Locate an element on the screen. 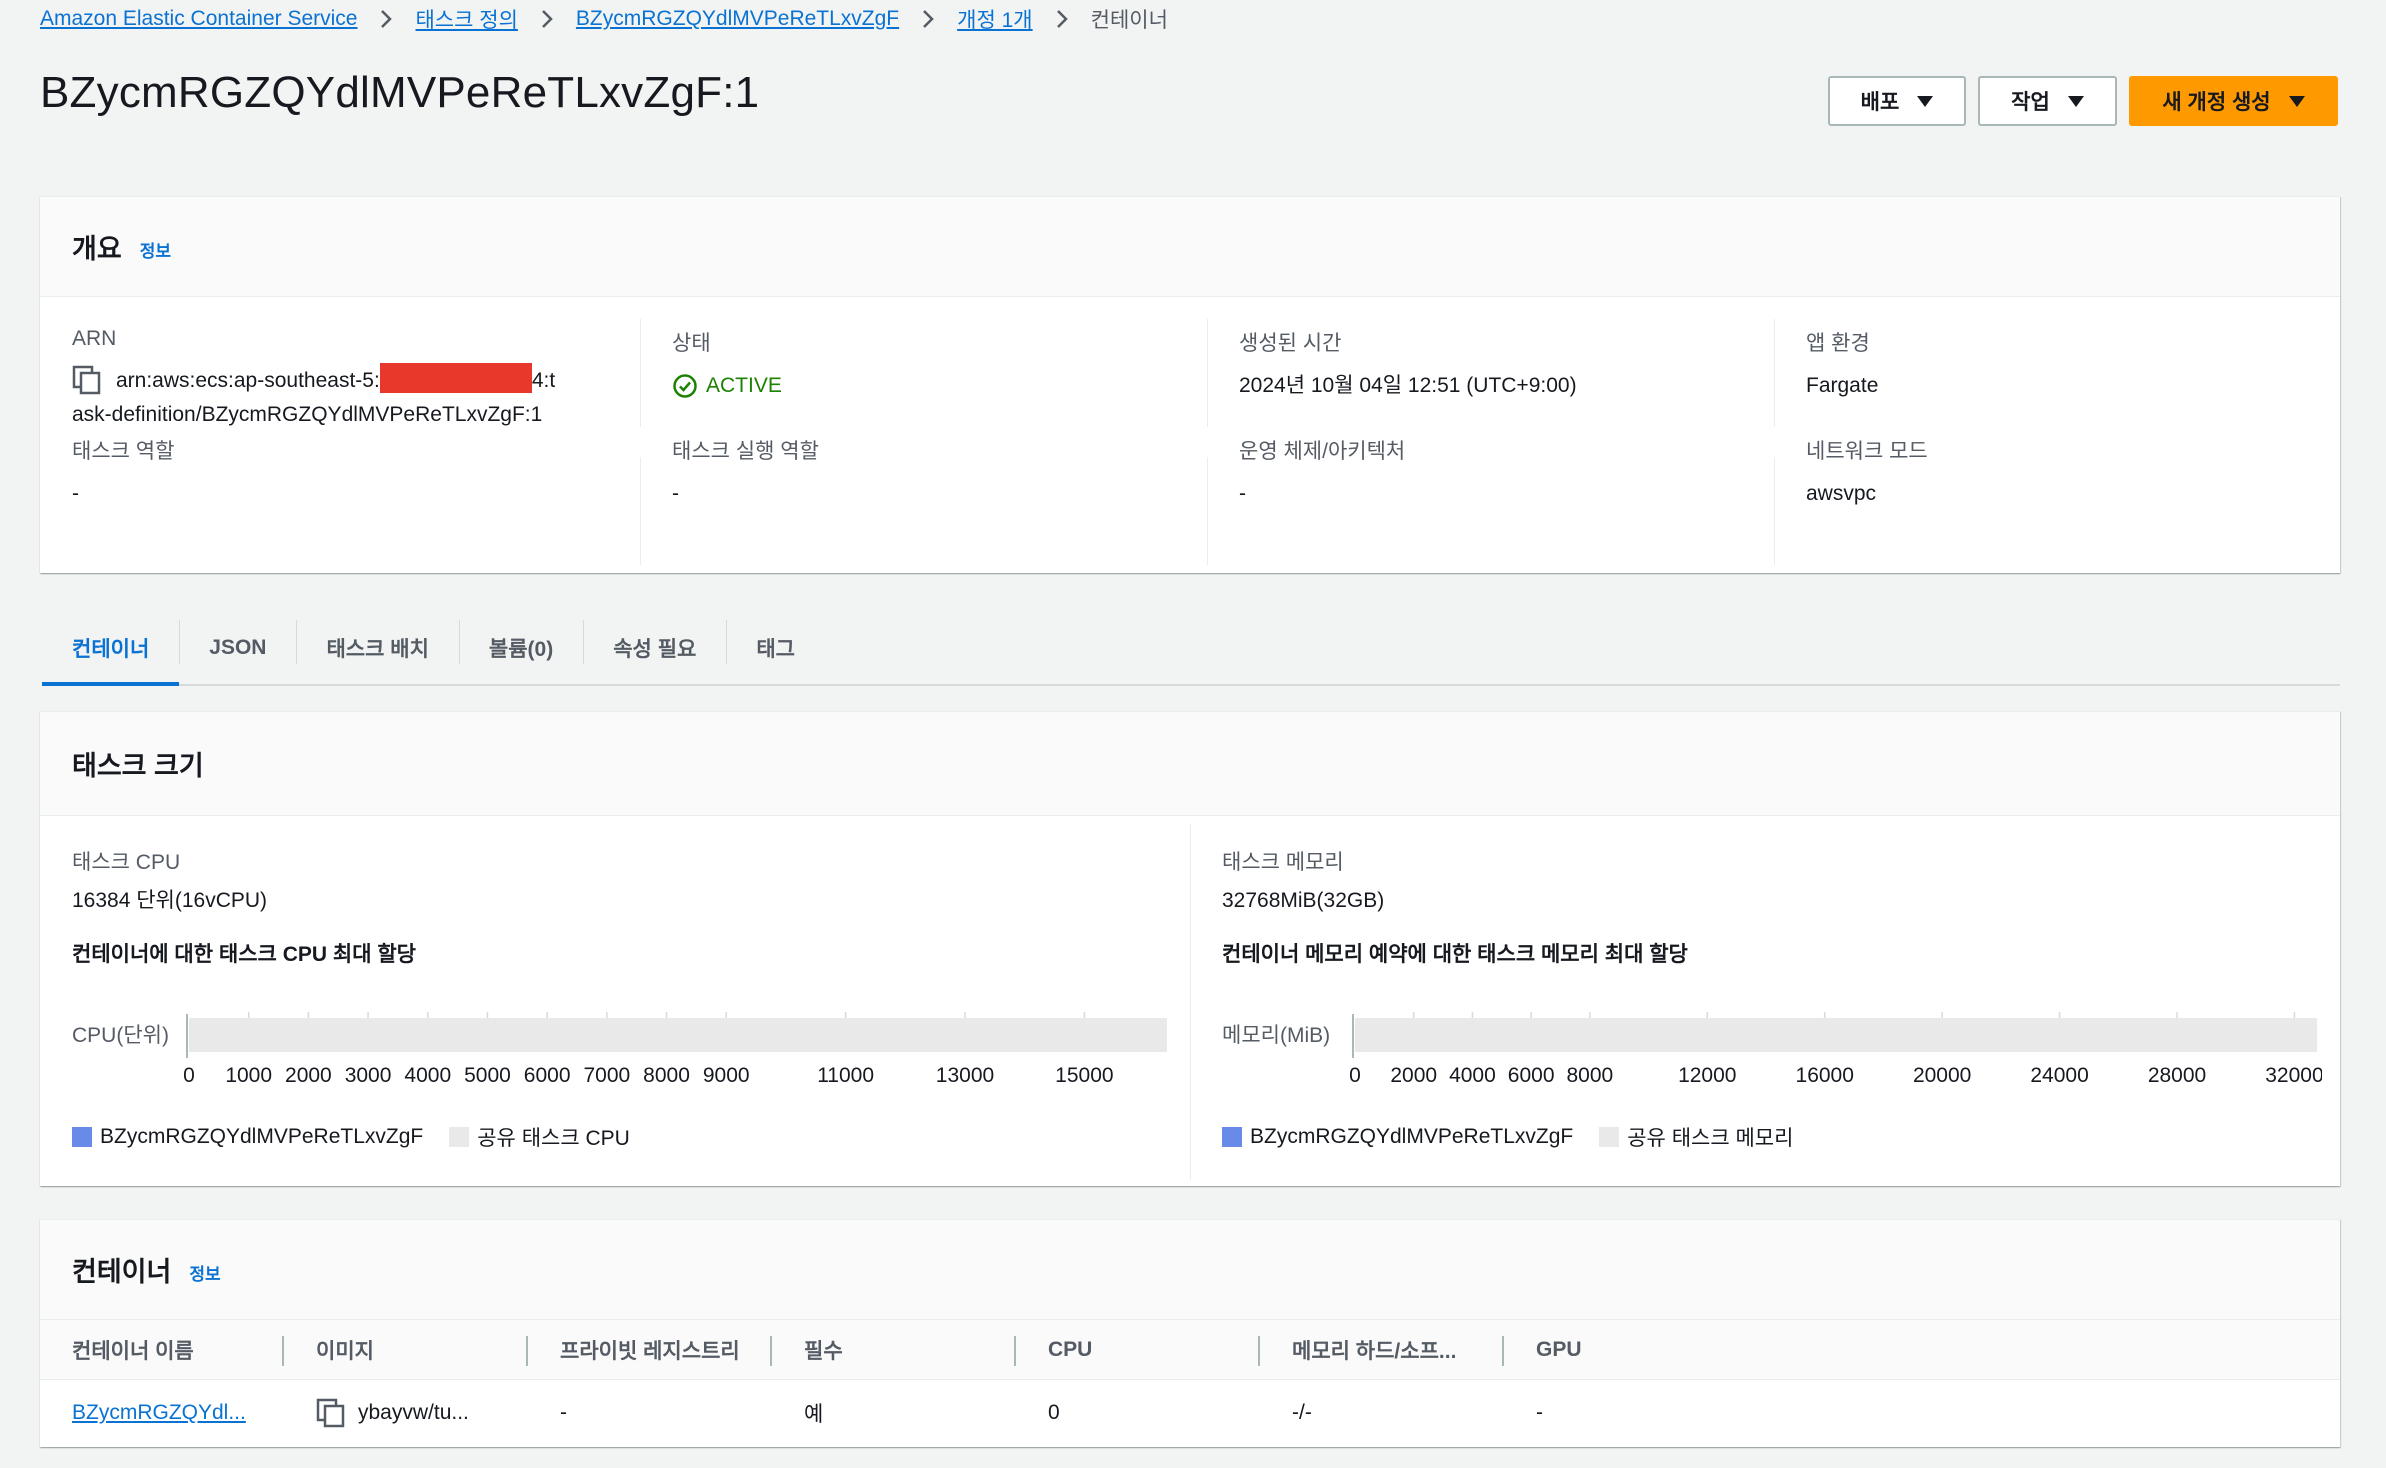 The image size is (2386, 1468). tab-requires-attributes: 속성 필요 is located at coordinates (654, 648).